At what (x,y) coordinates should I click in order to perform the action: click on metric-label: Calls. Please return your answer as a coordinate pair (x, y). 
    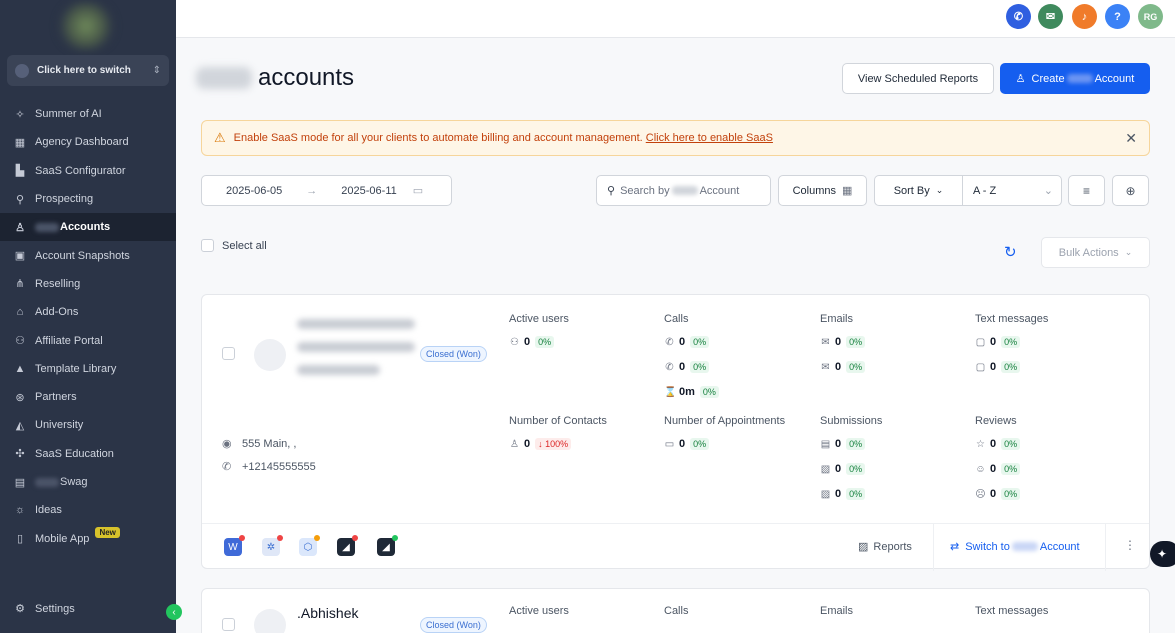
    Looking at the image, I should click on (676, 611).